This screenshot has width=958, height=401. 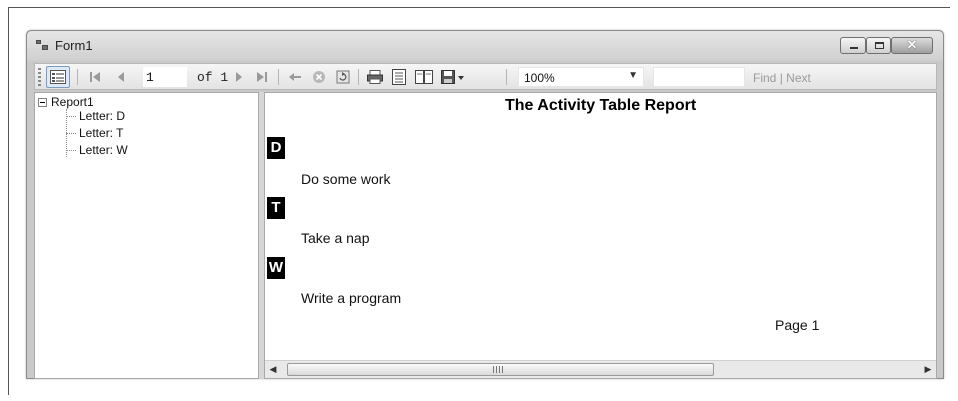 I want to click on report-toolbar: of 1 100% ▼, so click(x=485, y=76).